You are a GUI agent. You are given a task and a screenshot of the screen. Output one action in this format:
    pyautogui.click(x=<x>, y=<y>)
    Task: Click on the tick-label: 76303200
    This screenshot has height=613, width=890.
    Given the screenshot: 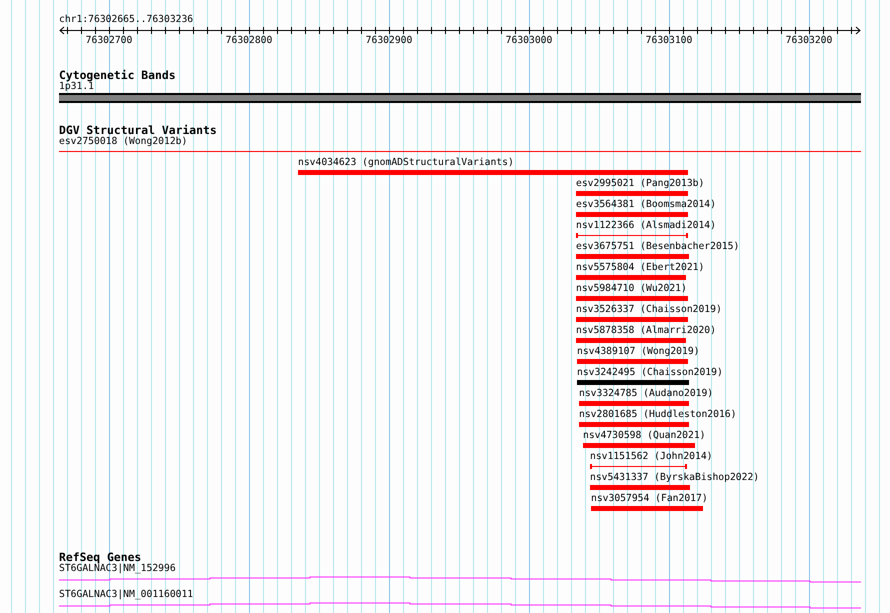 What is the action you would take?
    pyautogui.click(x=809, y=41)
    